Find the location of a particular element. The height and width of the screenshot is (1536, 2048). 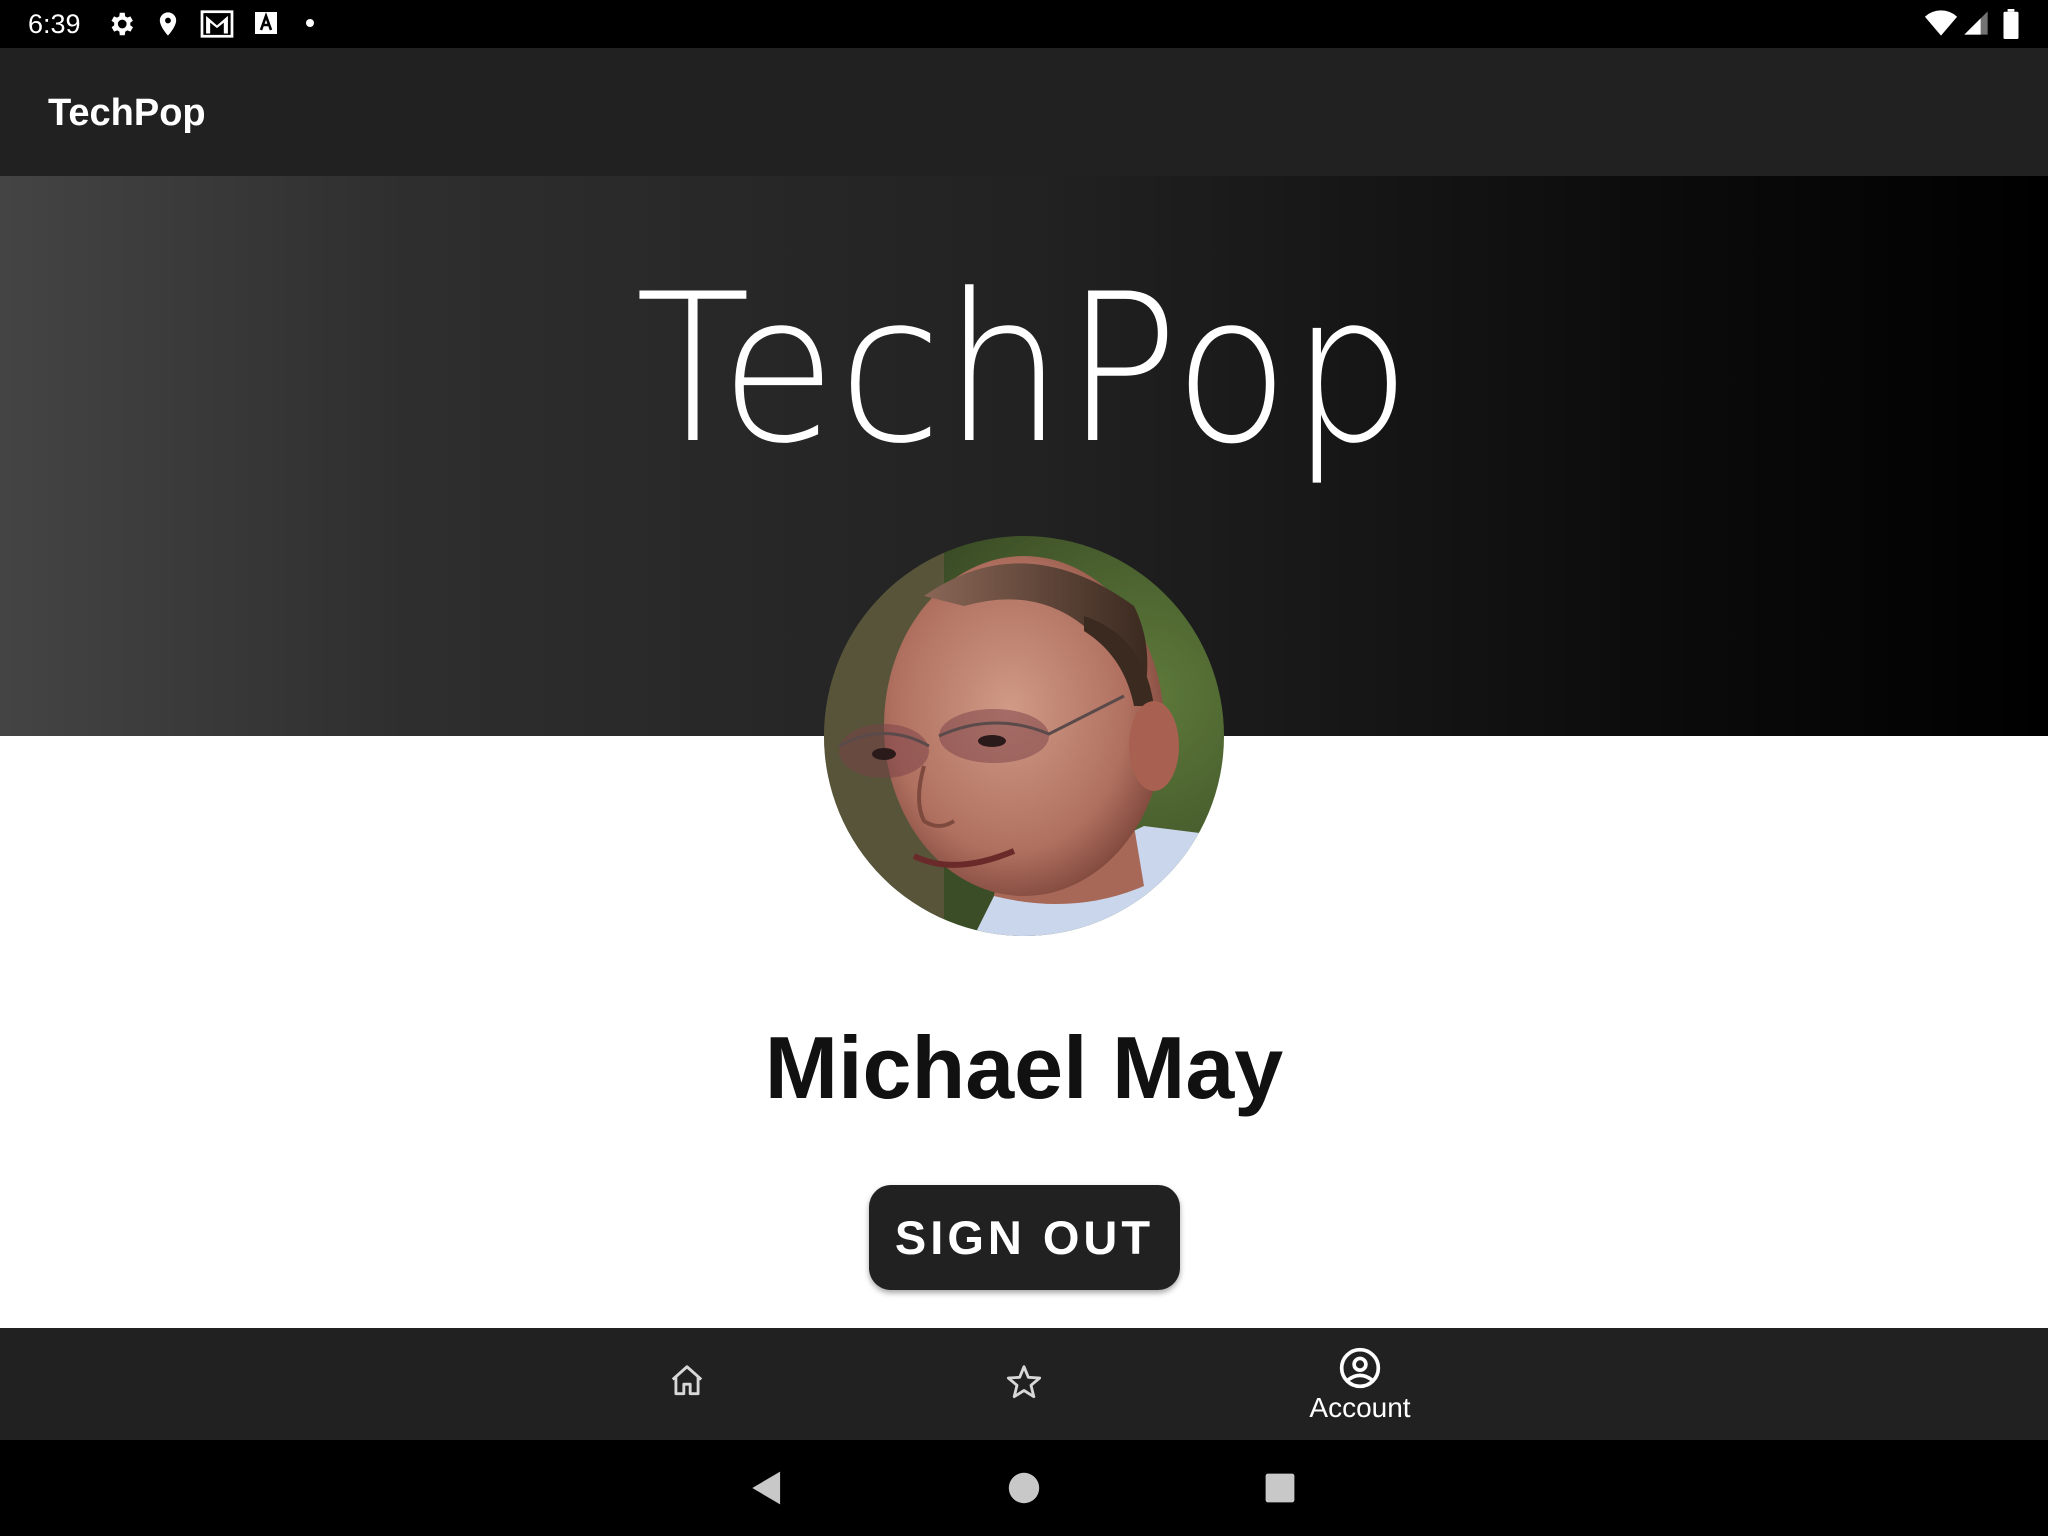

recents-icon is located at coordinates (1280, 1488).